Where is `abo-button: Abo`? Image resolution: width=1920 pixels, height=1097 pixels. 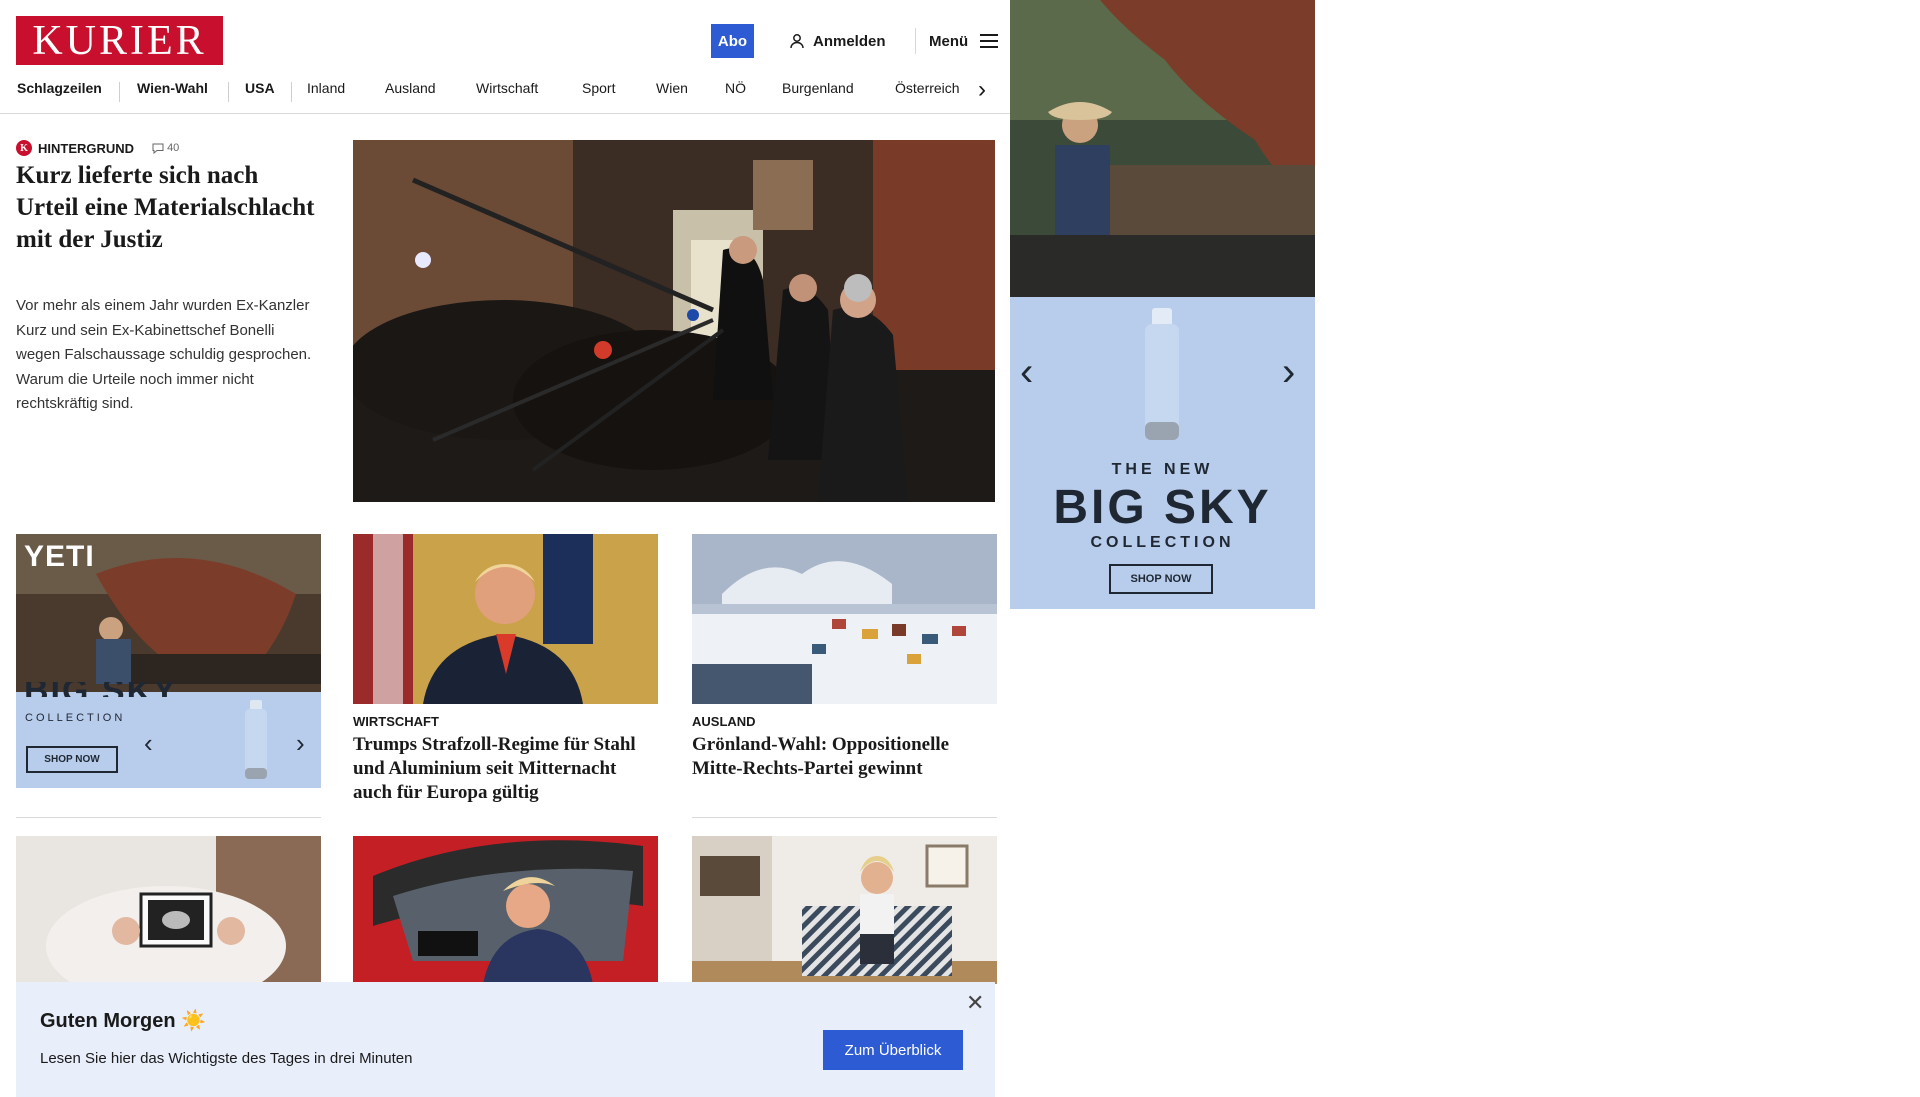 abo-button: Abo is located at coordinates (732, 41).